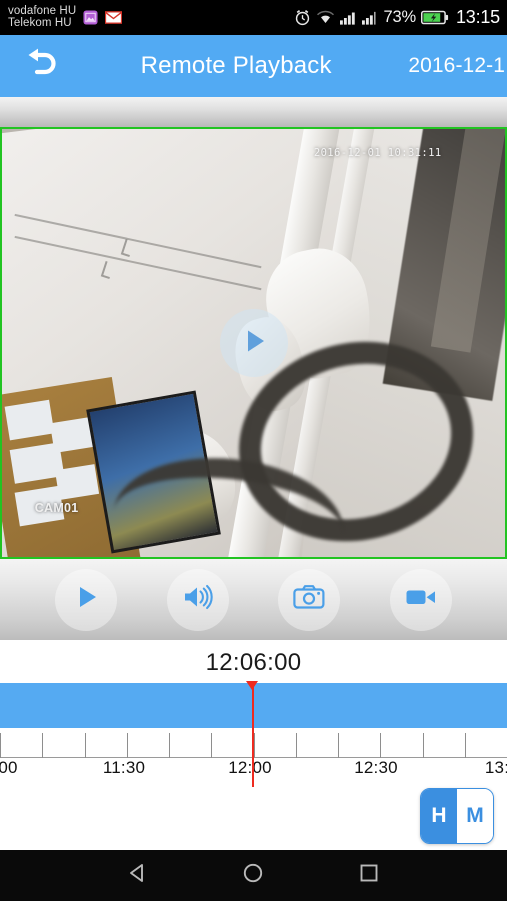  I want to click on battery-charging-icon, so click(434, 17).